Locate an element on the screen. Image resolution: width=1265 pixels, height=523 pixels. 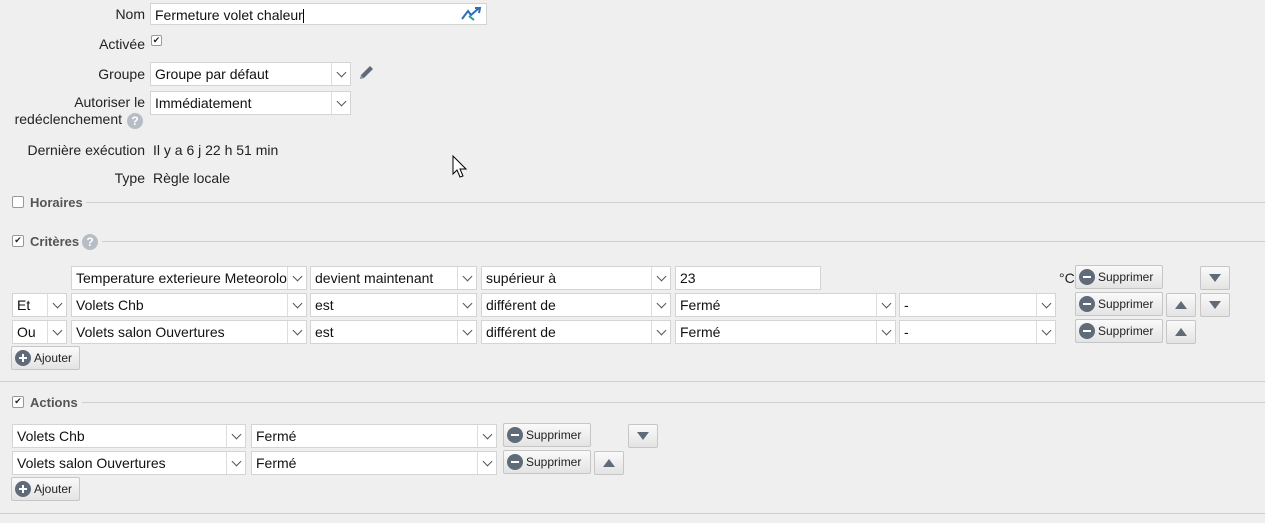
criteria-verb-value: devient maintenant is located at coordinates (374, 278).